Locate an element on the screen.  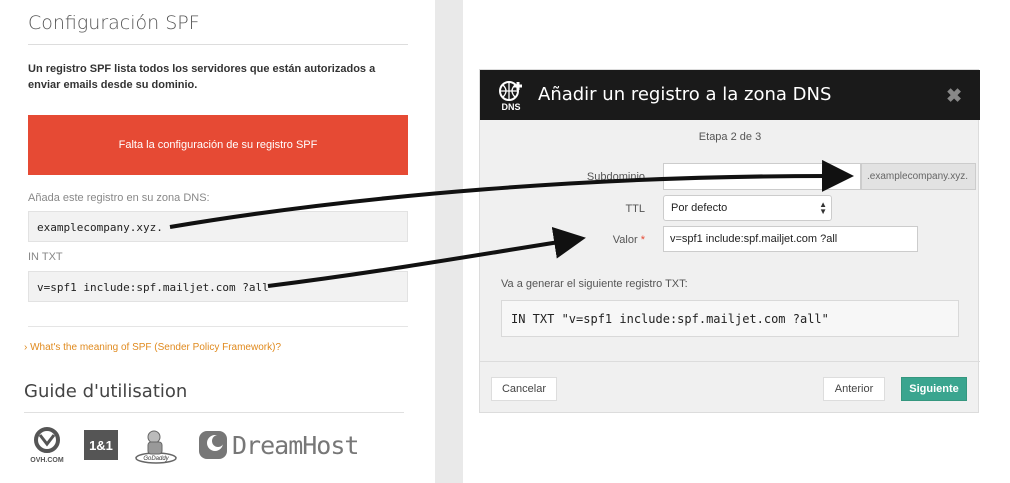
ovh-logo: OVH.COM is located at coordinates (47, 445).